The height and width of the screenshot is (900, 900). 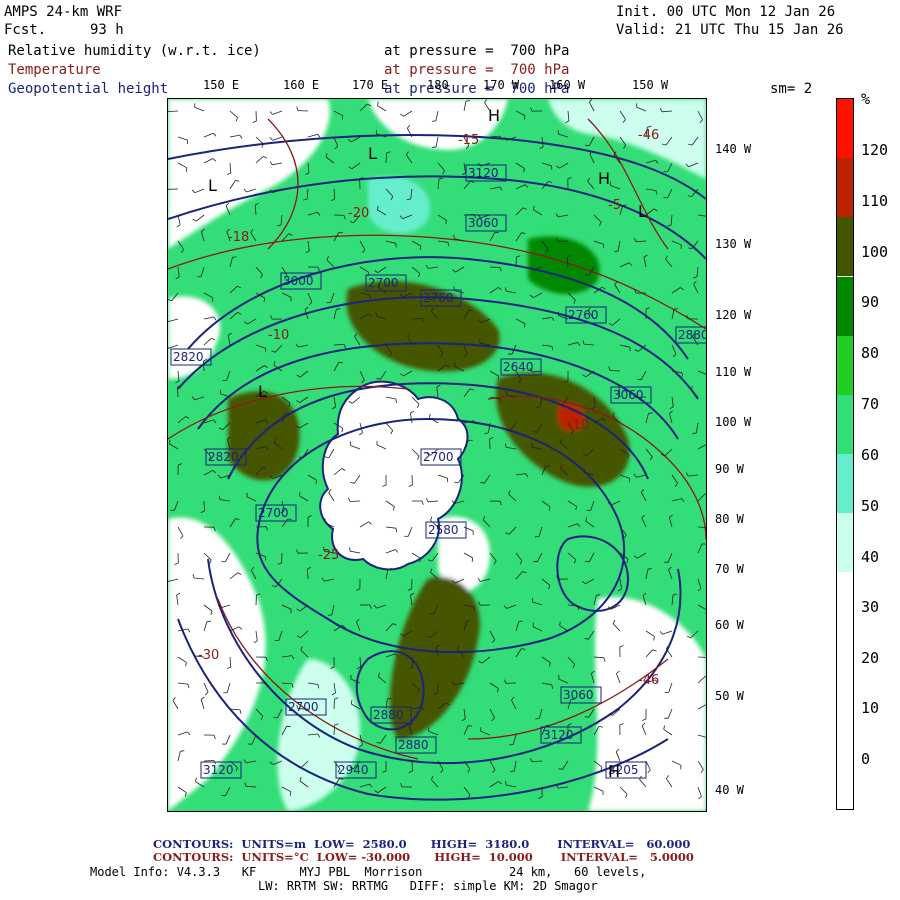 I want to click on longitude-label: 150 E, so click(x=221, y=85).